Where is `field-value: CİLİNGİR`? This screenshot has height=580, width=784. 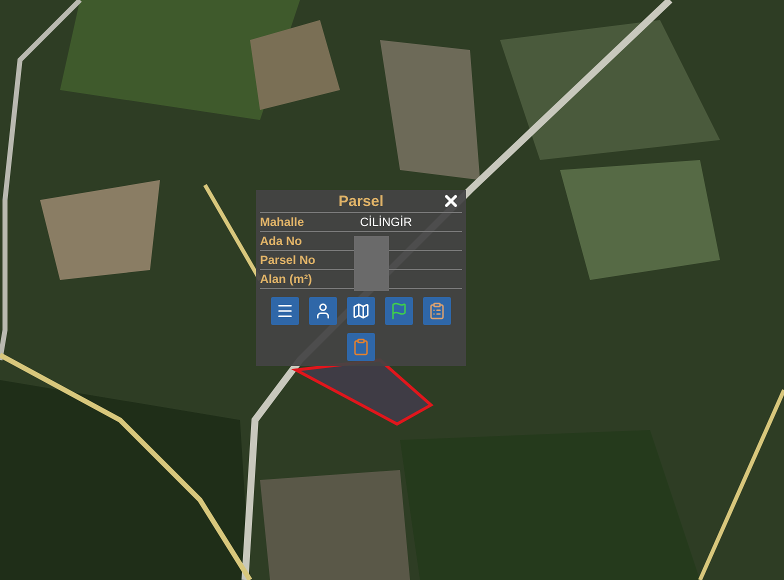
field-value: CİLİNGİR is located at coordinates (386, 222).